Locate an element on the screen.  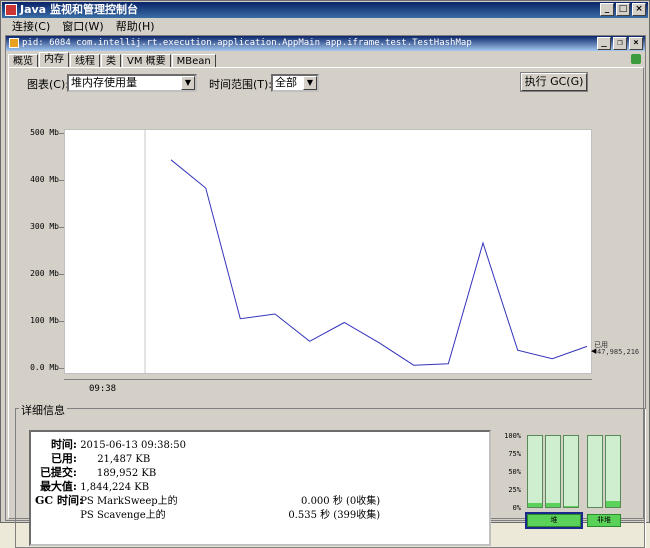
perform-gc-button: 执行 GC(G) is located at coordinates (554, 82).